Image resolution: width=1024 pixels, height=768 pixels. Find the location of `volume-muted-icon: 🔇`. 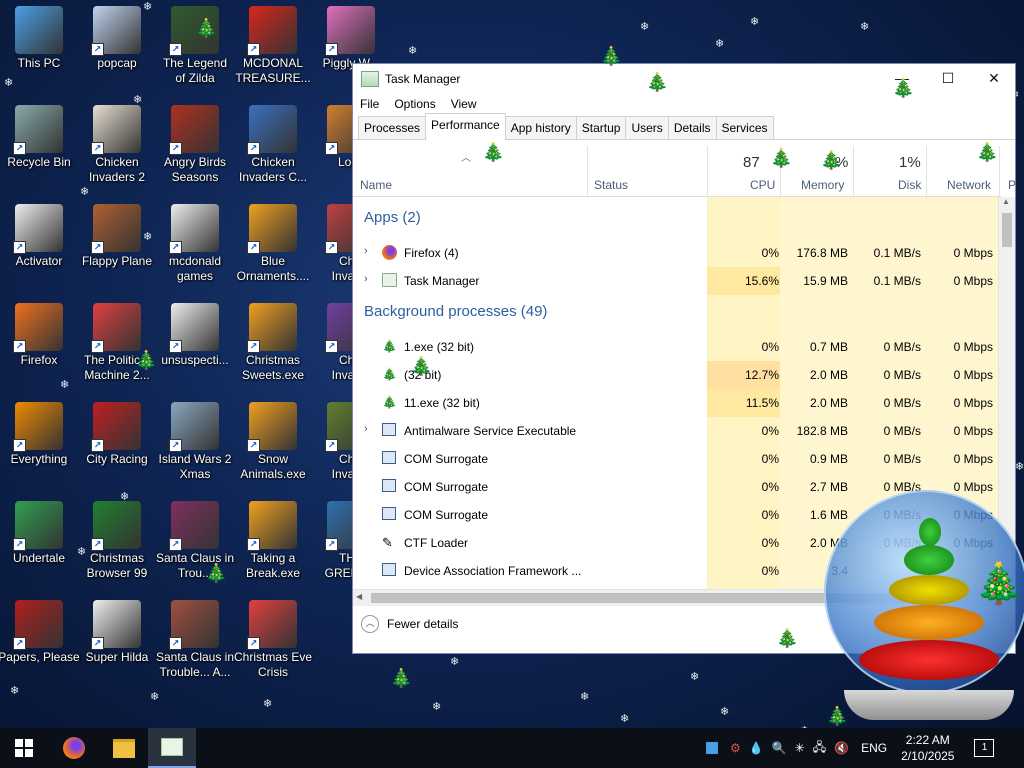

volume-muted-icon: 🔇 is located at coordinates (841, 748).